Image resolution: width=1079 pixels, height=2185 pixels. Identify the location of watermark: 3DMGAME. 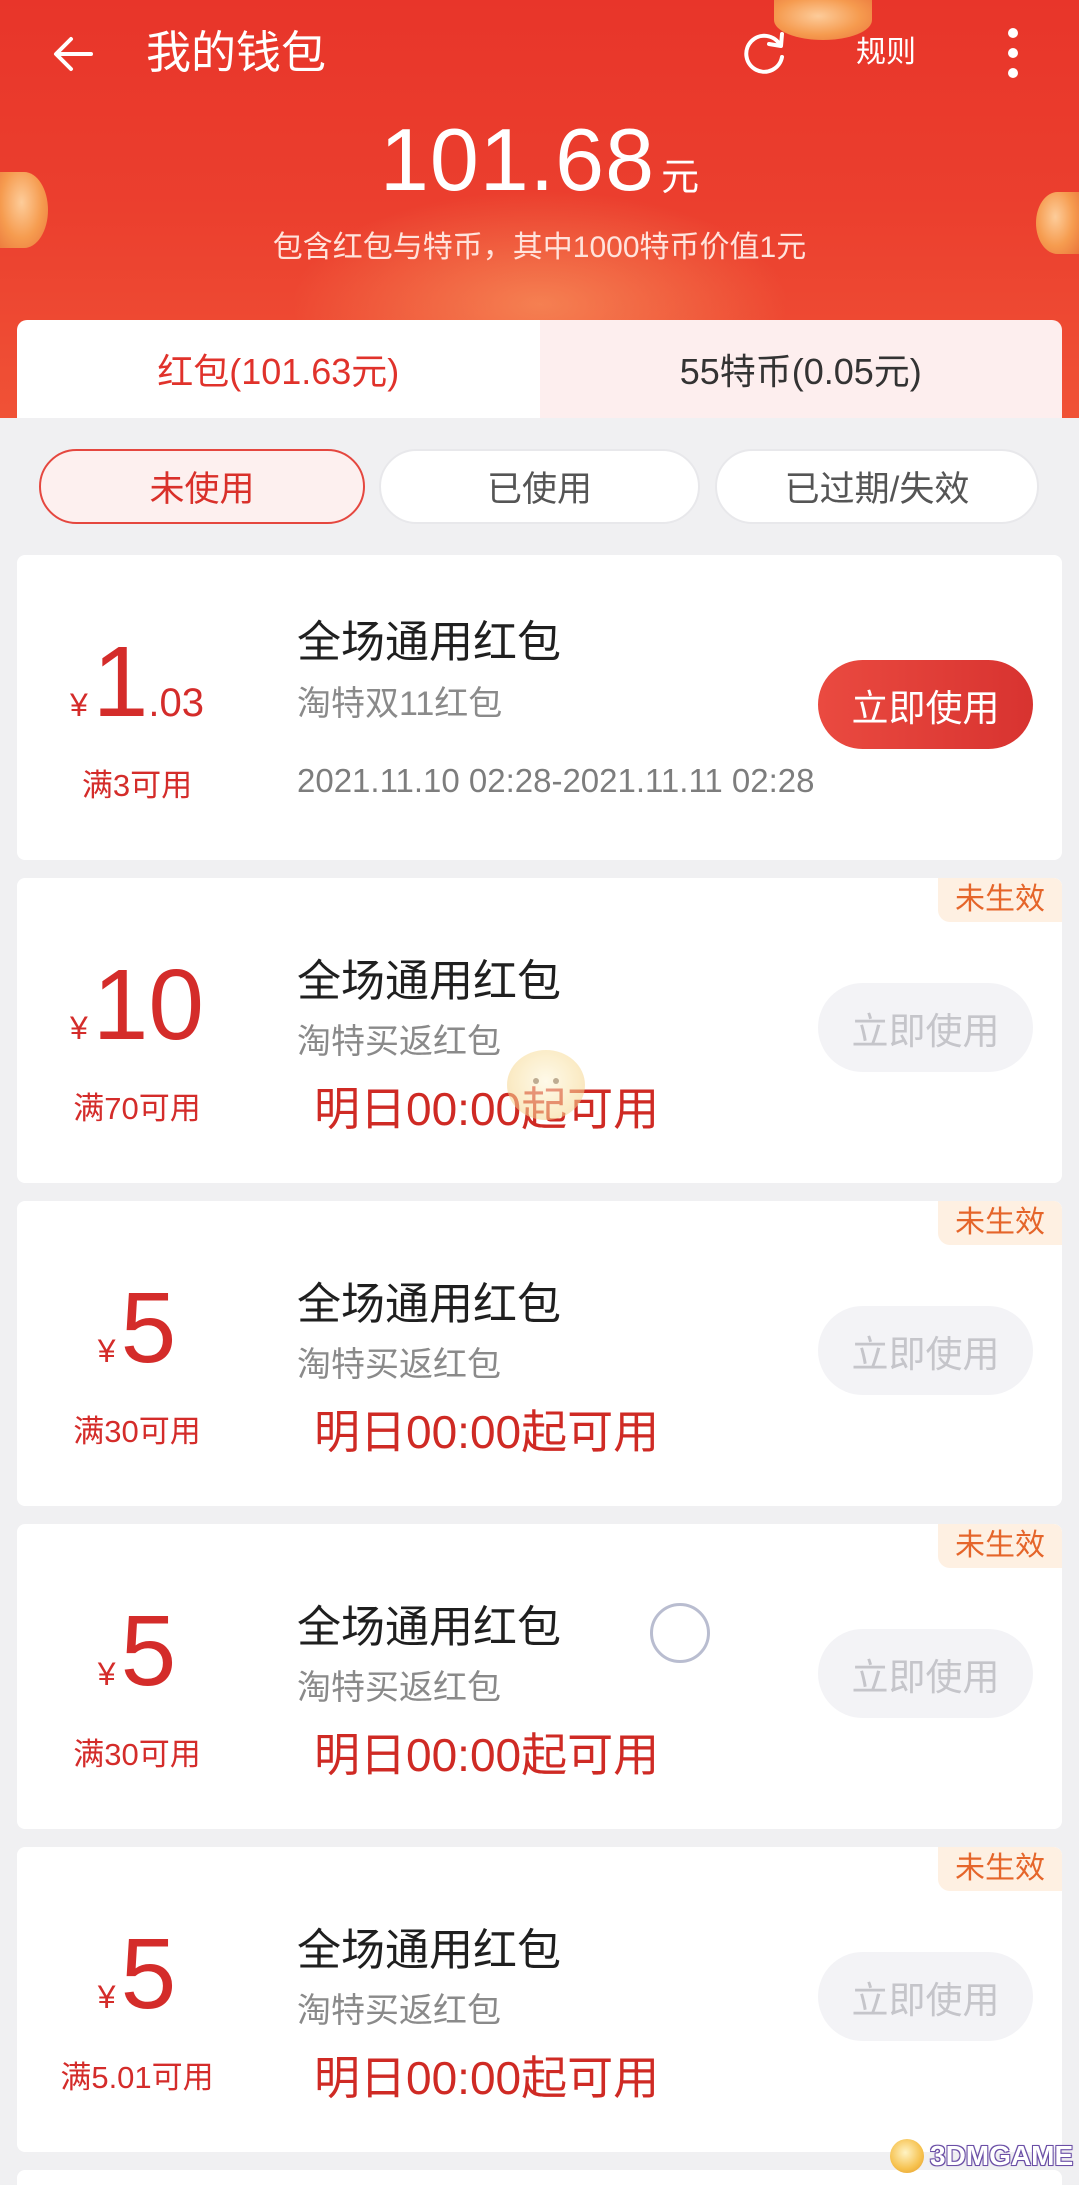
(982, 2156).